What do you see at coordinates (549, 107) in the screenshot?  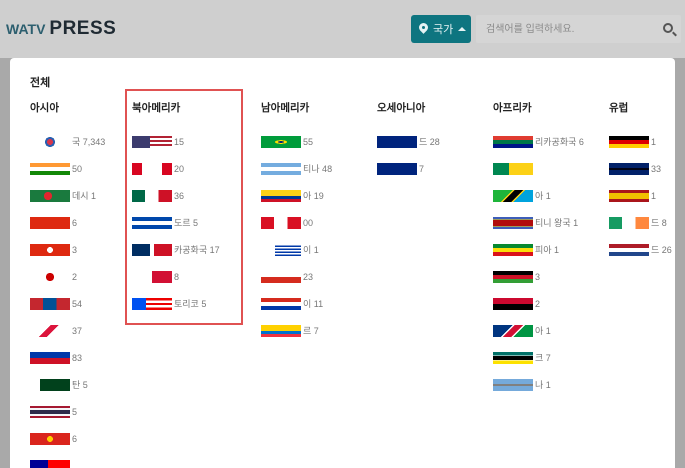 I see `region-title: 아프리카` at bounding box center [549, 107].